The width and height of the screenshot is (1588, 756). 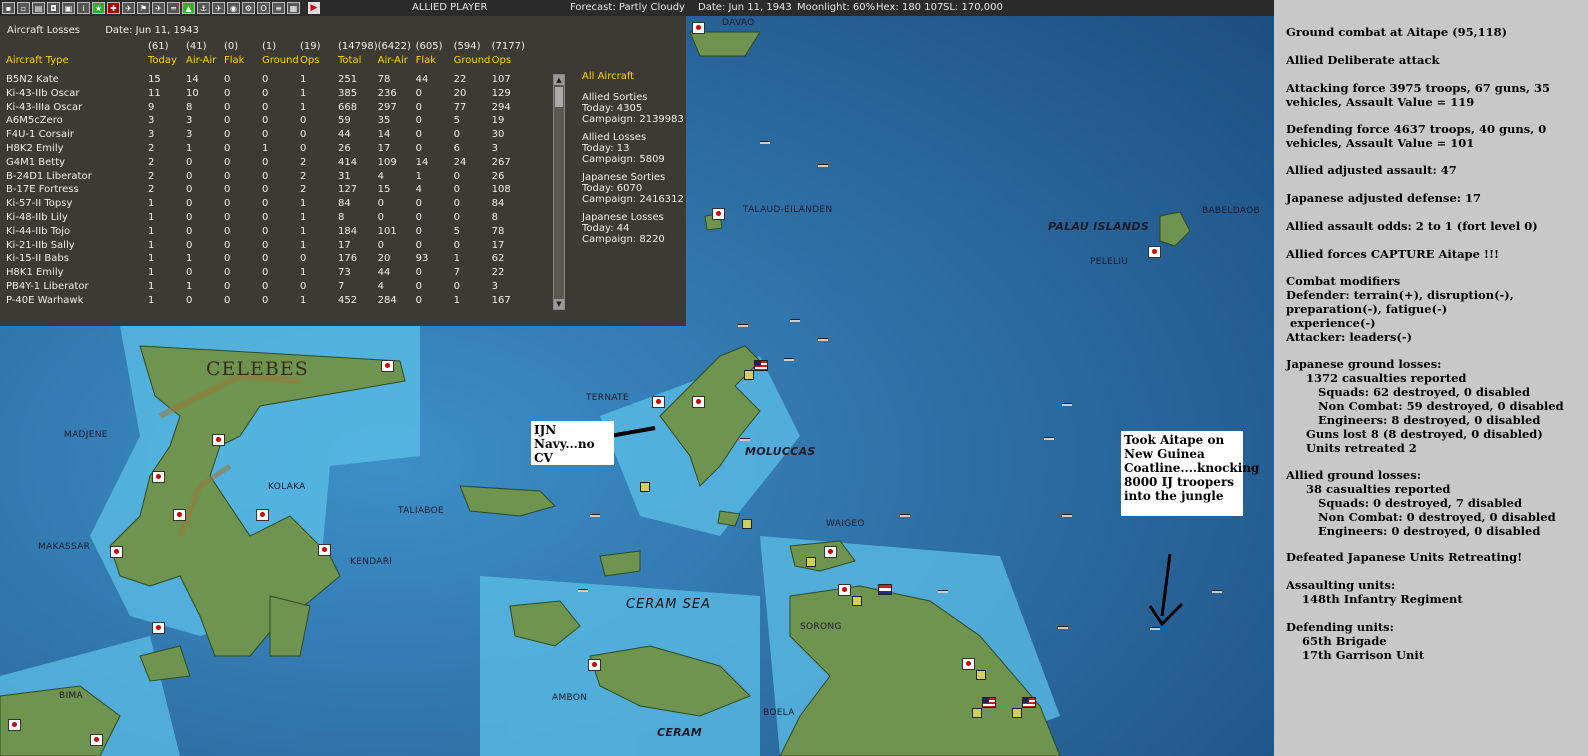 I want to click on losses-scrollbar: ▲ ▼, so click(x=559, y=192).